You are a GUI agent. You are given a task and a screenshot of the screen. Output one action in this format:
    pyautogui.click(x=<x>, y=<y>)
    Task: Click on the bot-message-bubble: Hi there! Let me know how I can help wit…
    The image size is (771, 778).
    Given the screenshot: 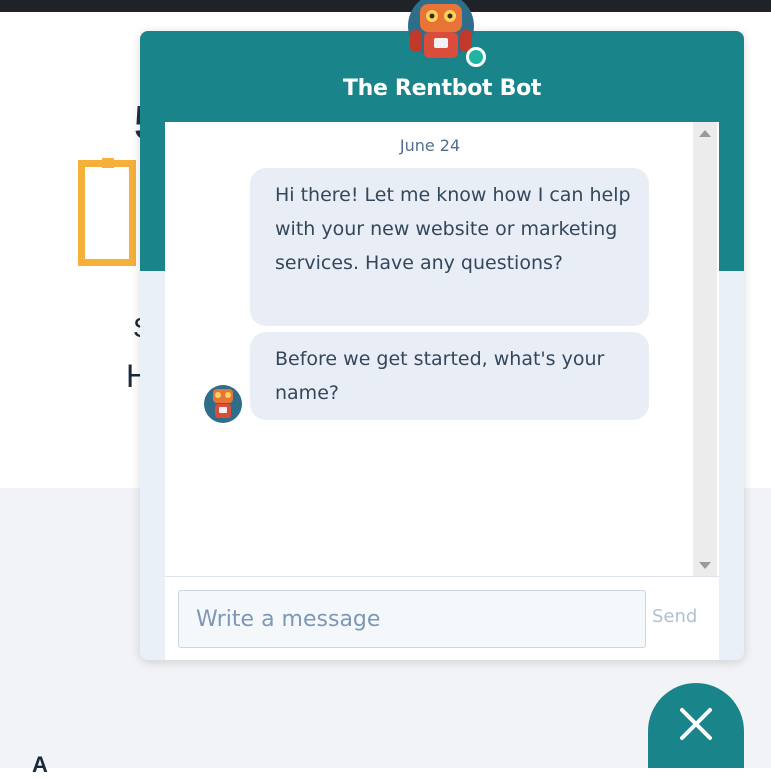 What is the action you would take?
    pyautogui.click(x=449, y=247)
    